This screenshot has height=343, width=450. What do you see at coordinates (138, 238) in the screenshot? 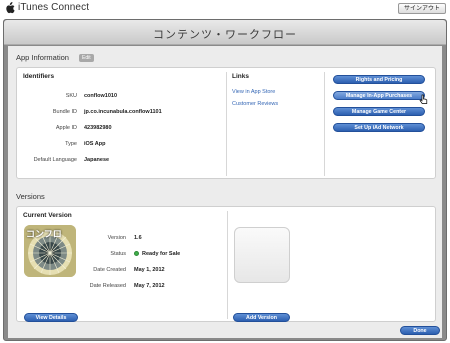
I see `version-value: 1.6` at bounding box center [138, 238].